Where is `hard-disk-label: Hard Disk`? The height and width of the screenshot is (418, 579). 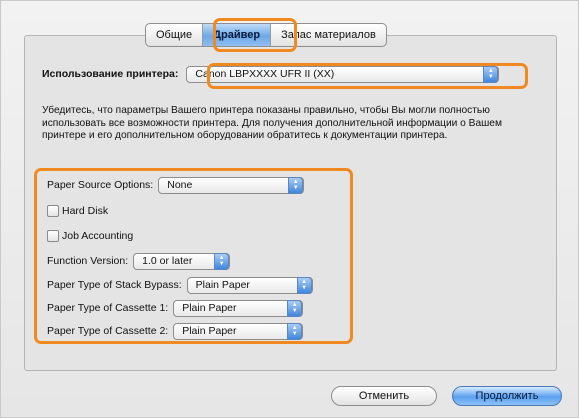 hard-disk-label: Hard Disk is located at coordinates (85, 211).